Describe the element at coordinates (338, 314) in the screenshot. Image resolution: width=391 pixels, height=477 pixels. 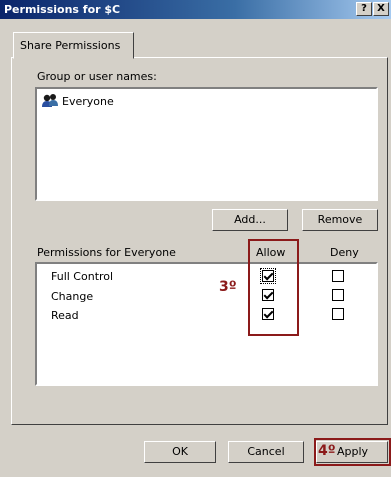
I see `deny-read-checkbox` at that location.